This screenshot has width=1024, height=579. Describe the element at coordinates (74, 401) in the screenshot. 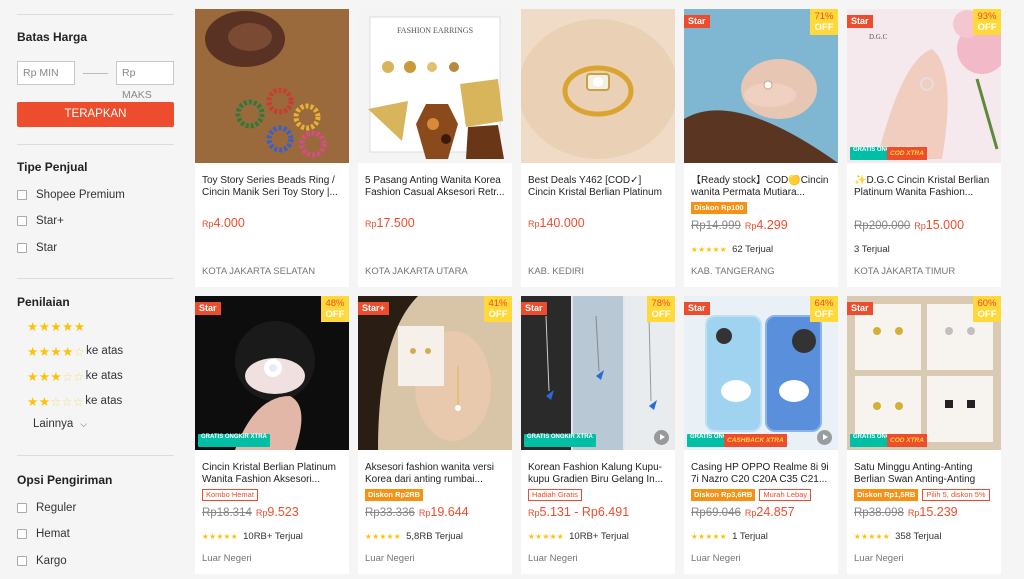

I see `rating-option-2: ★★☆☆☆ ke atas` at that location.